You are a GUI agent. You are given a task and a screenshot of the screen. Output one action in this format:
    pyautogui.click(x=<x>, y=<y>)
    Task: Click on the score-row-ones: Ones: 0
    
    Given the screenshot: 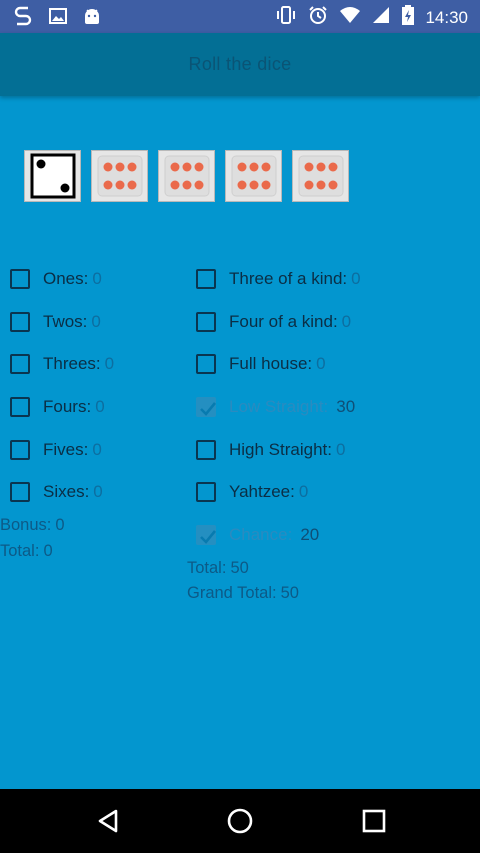 What is the action you would take?
    pyautogui.click(x=62, y=279)
    